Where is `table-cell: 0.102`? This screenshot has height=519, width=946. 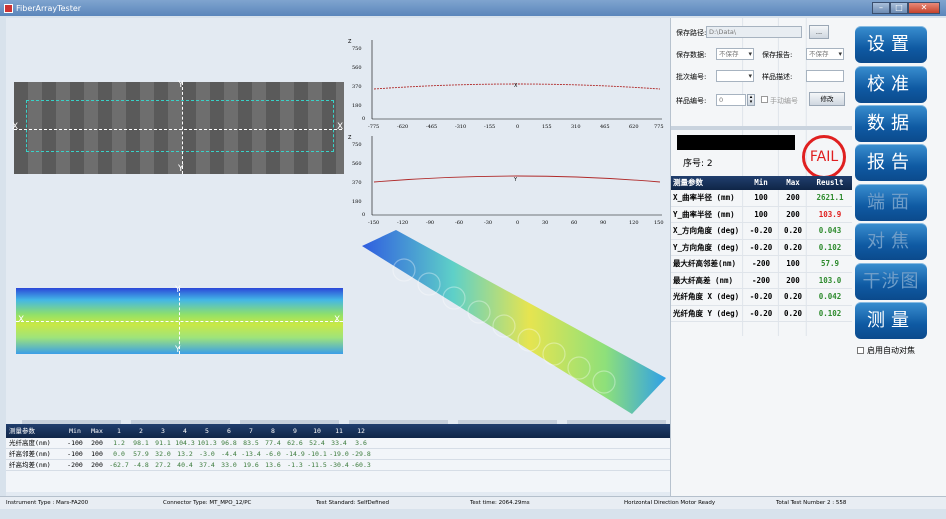
table-cell: 0.102 is located at coordinates (830, 313).